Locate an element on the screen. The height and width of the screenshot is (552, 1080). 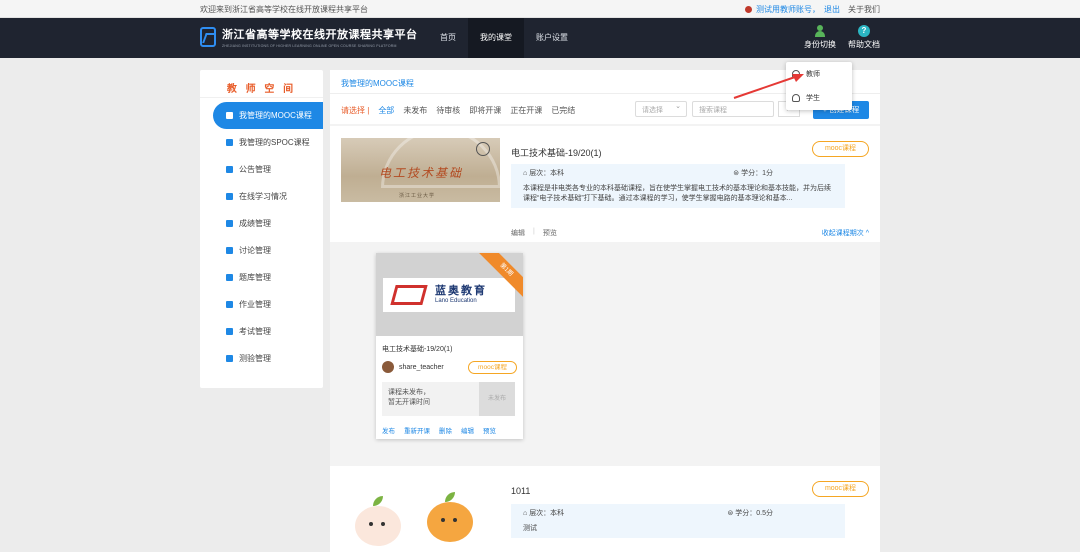
brand-name-cn: 蓝奥教育 is located at coordinates (461, 291).